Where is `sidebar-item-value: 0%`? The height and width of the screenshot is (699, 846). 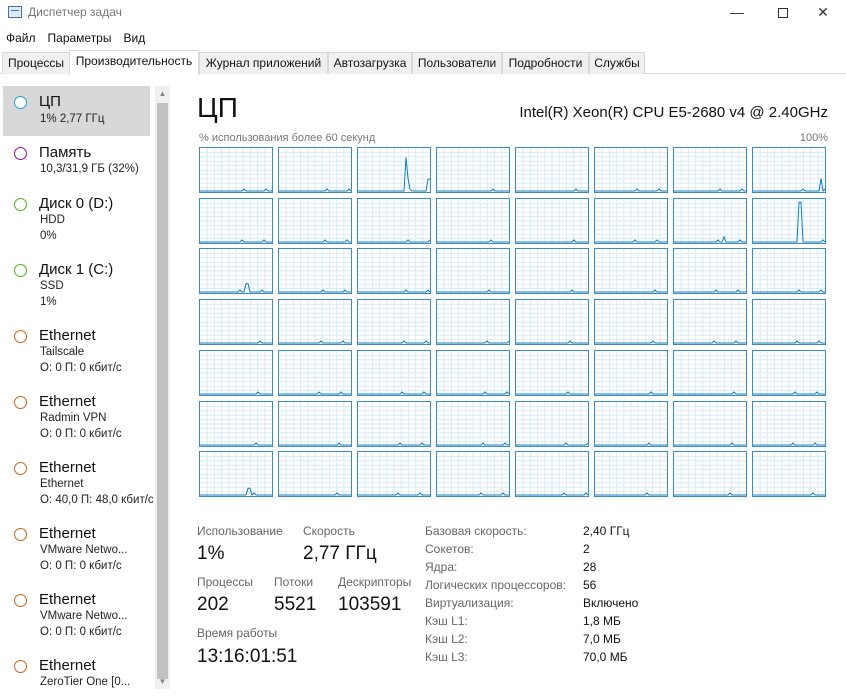
sidebar-item-value: 0% is located at coordinates (48, 236).